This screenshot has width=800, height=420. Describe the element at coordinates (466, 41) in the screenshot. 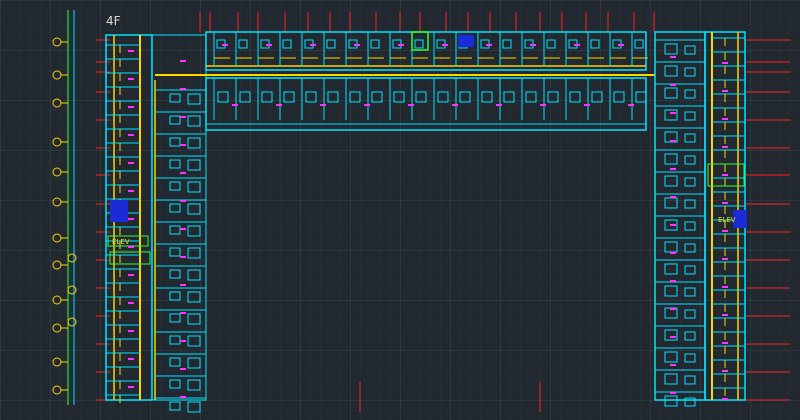

I see `elevator-north-core` at that location.